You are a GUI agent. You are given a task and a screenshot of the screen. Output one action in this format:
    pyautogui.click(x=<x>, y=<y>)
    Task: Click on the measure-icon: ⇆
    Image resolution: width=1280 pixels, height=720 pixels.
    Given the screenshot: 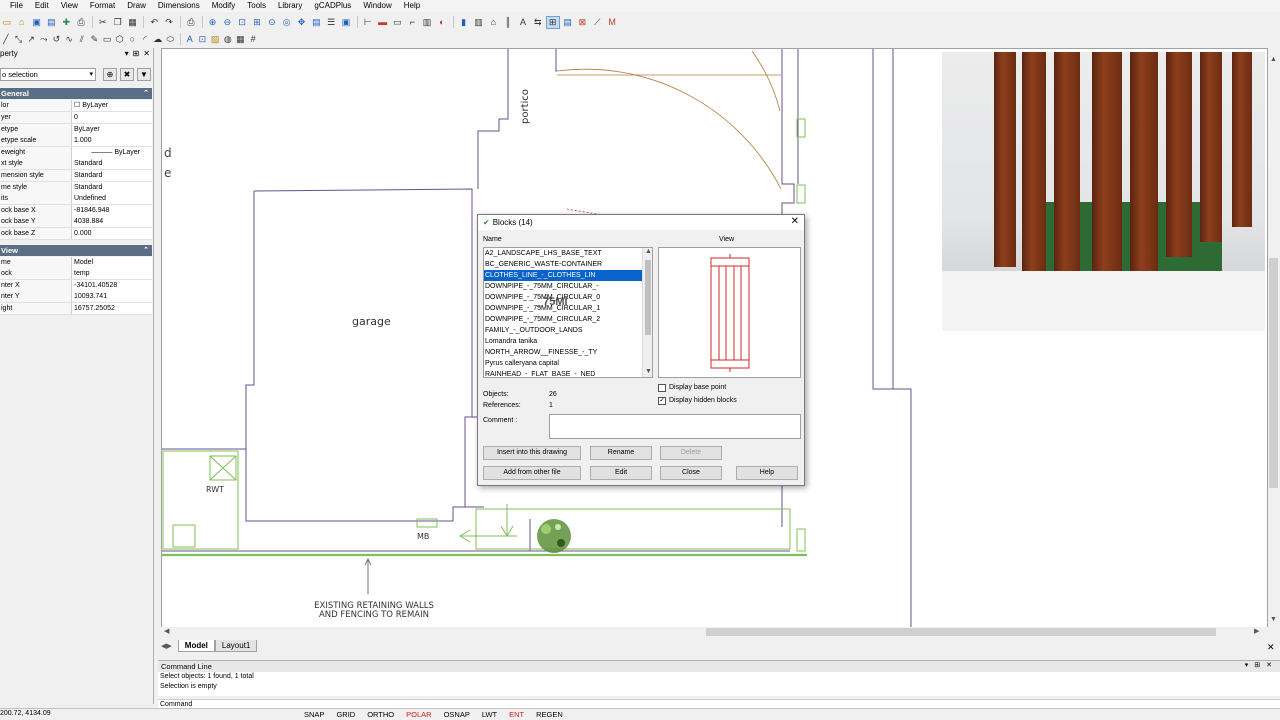 What is the action you would take?
    pyautogui.click(x=538, y=22)
    